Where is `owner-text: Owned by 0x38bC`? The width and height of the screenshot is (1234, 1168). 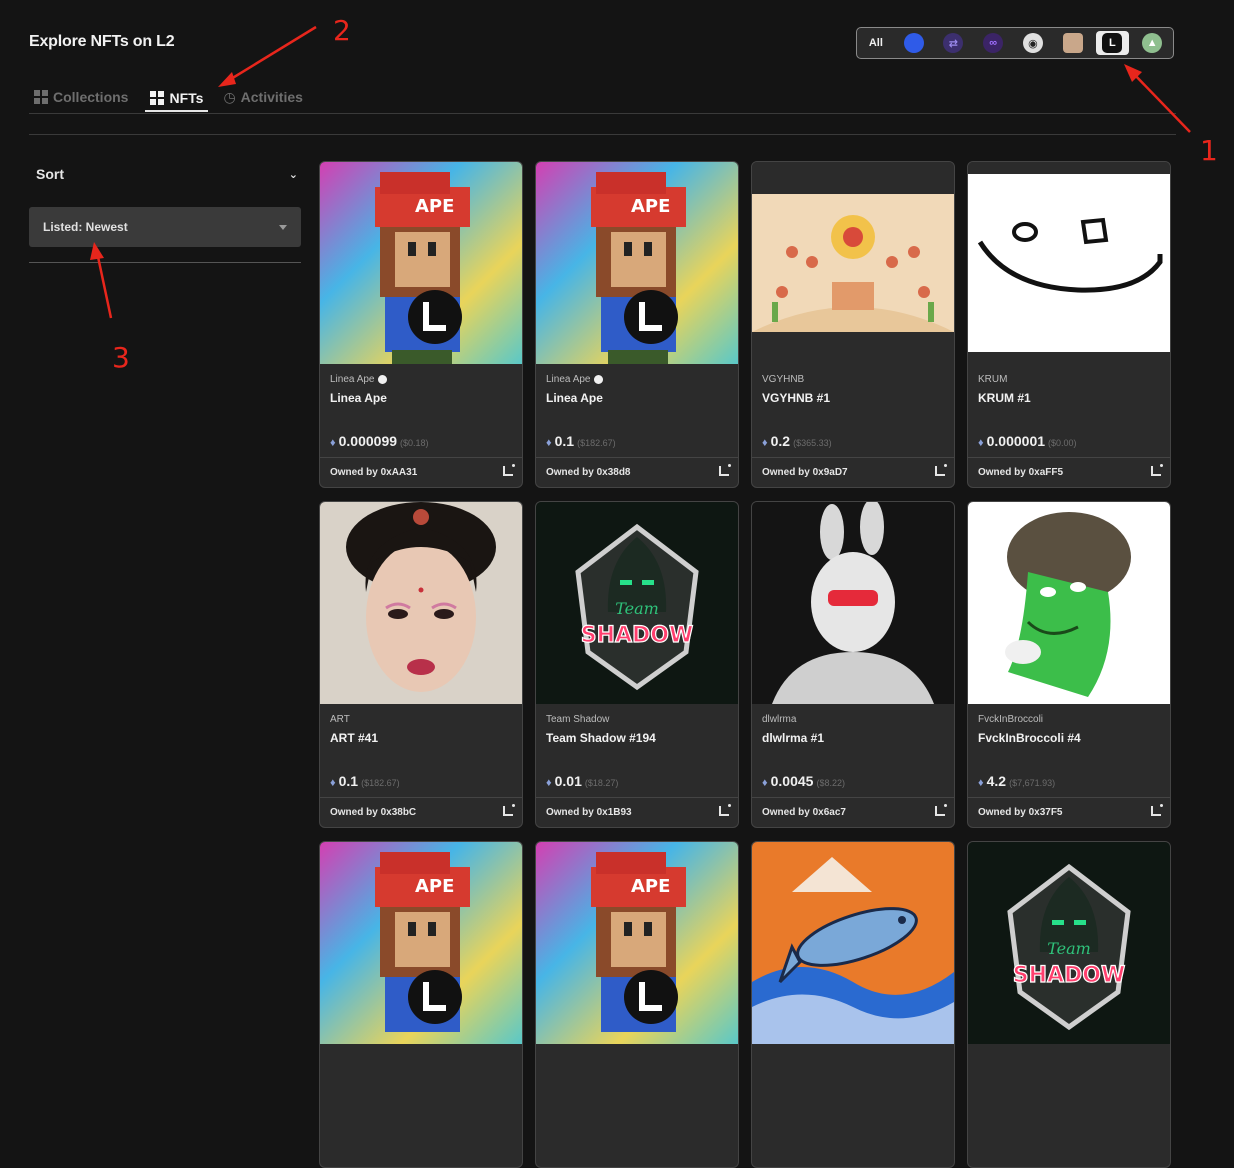
owner-text: Owned by 0x38bC is located at coordinates (373, 812).